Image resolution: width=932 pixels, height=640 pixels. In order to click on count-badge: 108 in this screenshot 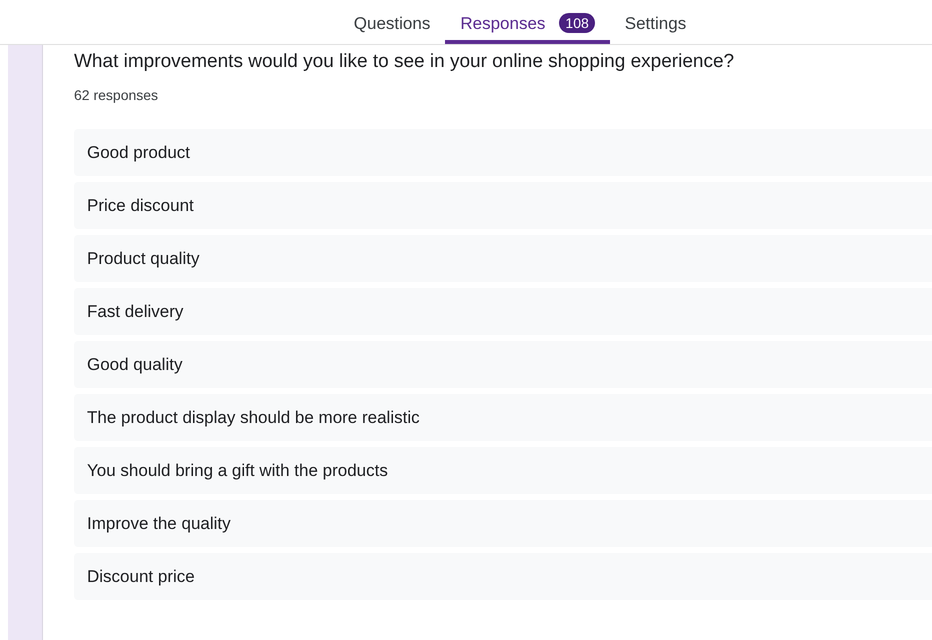, I will do `click(577, 23)`.